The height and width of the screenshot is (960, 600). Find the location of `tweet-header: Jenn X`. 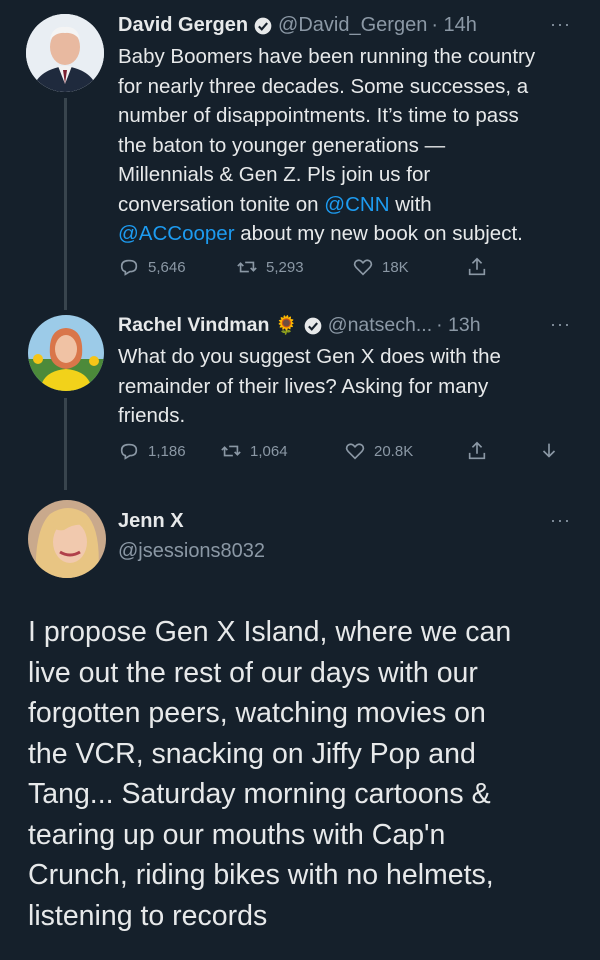

tweet-header: Jenn X is located at coordinates (151, 521).